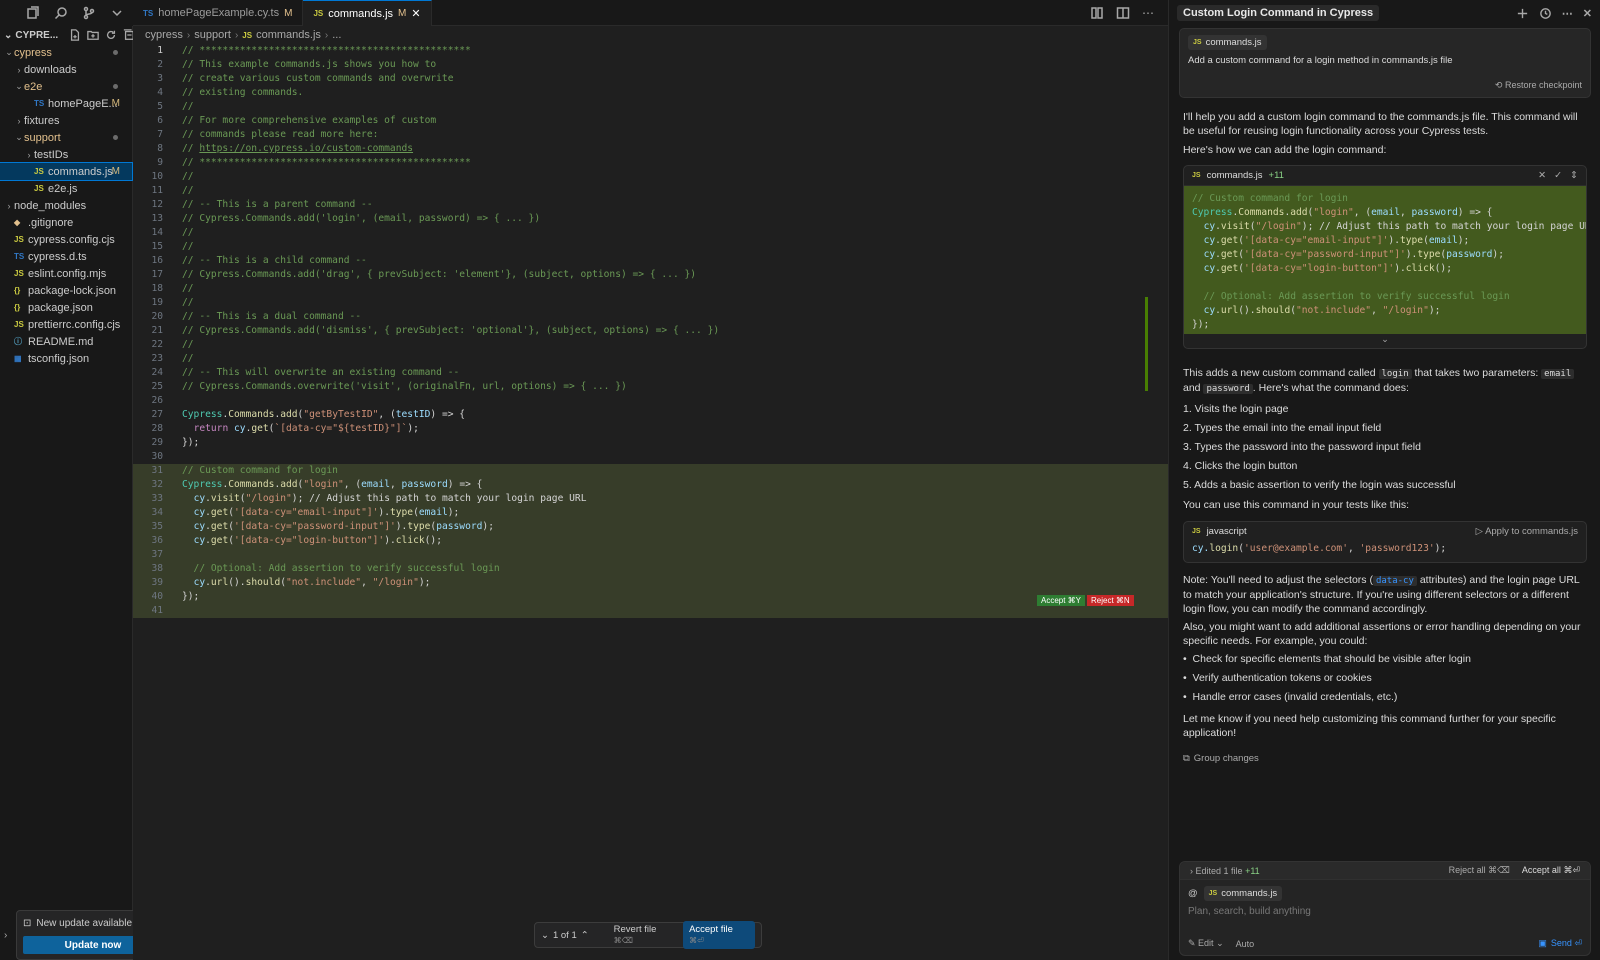 The width and height of the screenshot is (1600, 960). I want to click on folder-item: › node_modules, so click(66, 205).